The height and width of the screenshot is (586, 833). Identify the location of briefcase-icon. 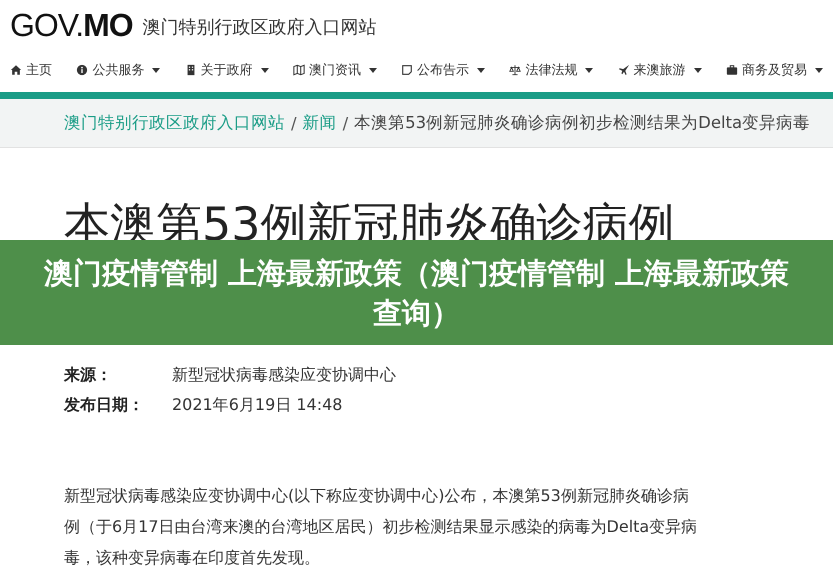
(732, 70).